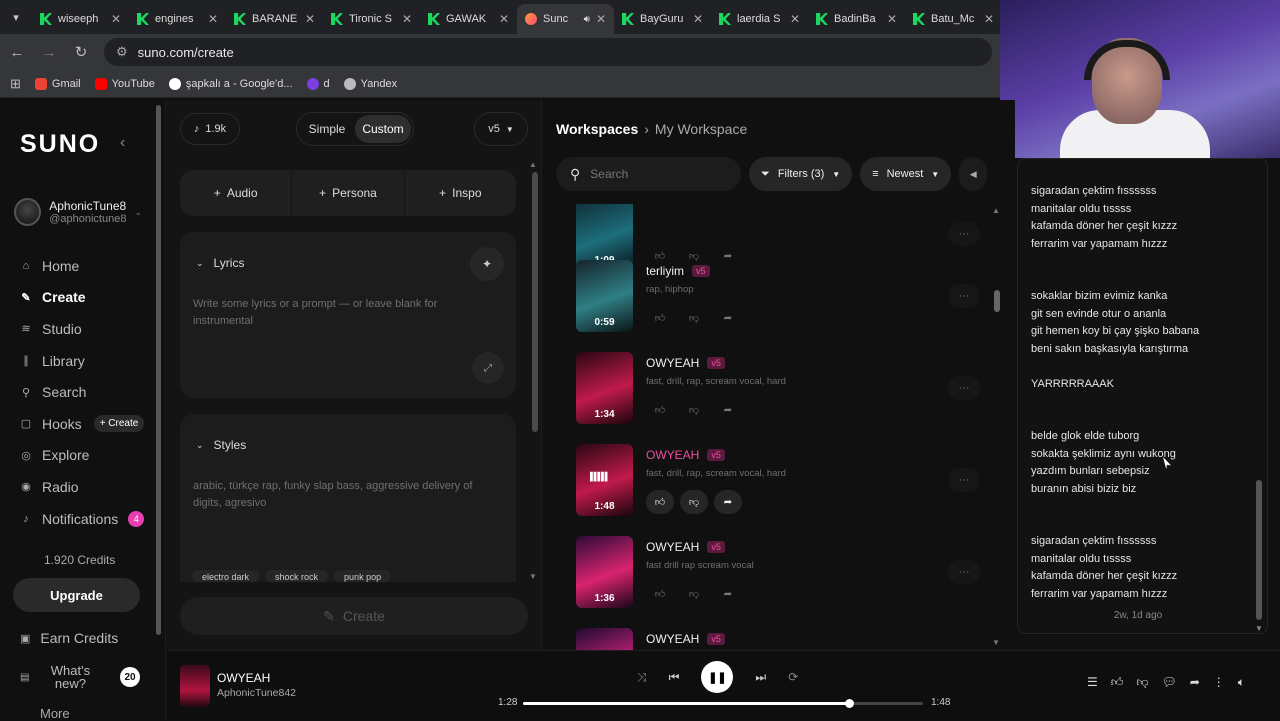 The image size is (1280, 721). What do you see at coordinates (85, 519) in the screenshot?
I see `sidebar-item-notifications: ♪ Notifications 4` at bounding box center [85, 519].